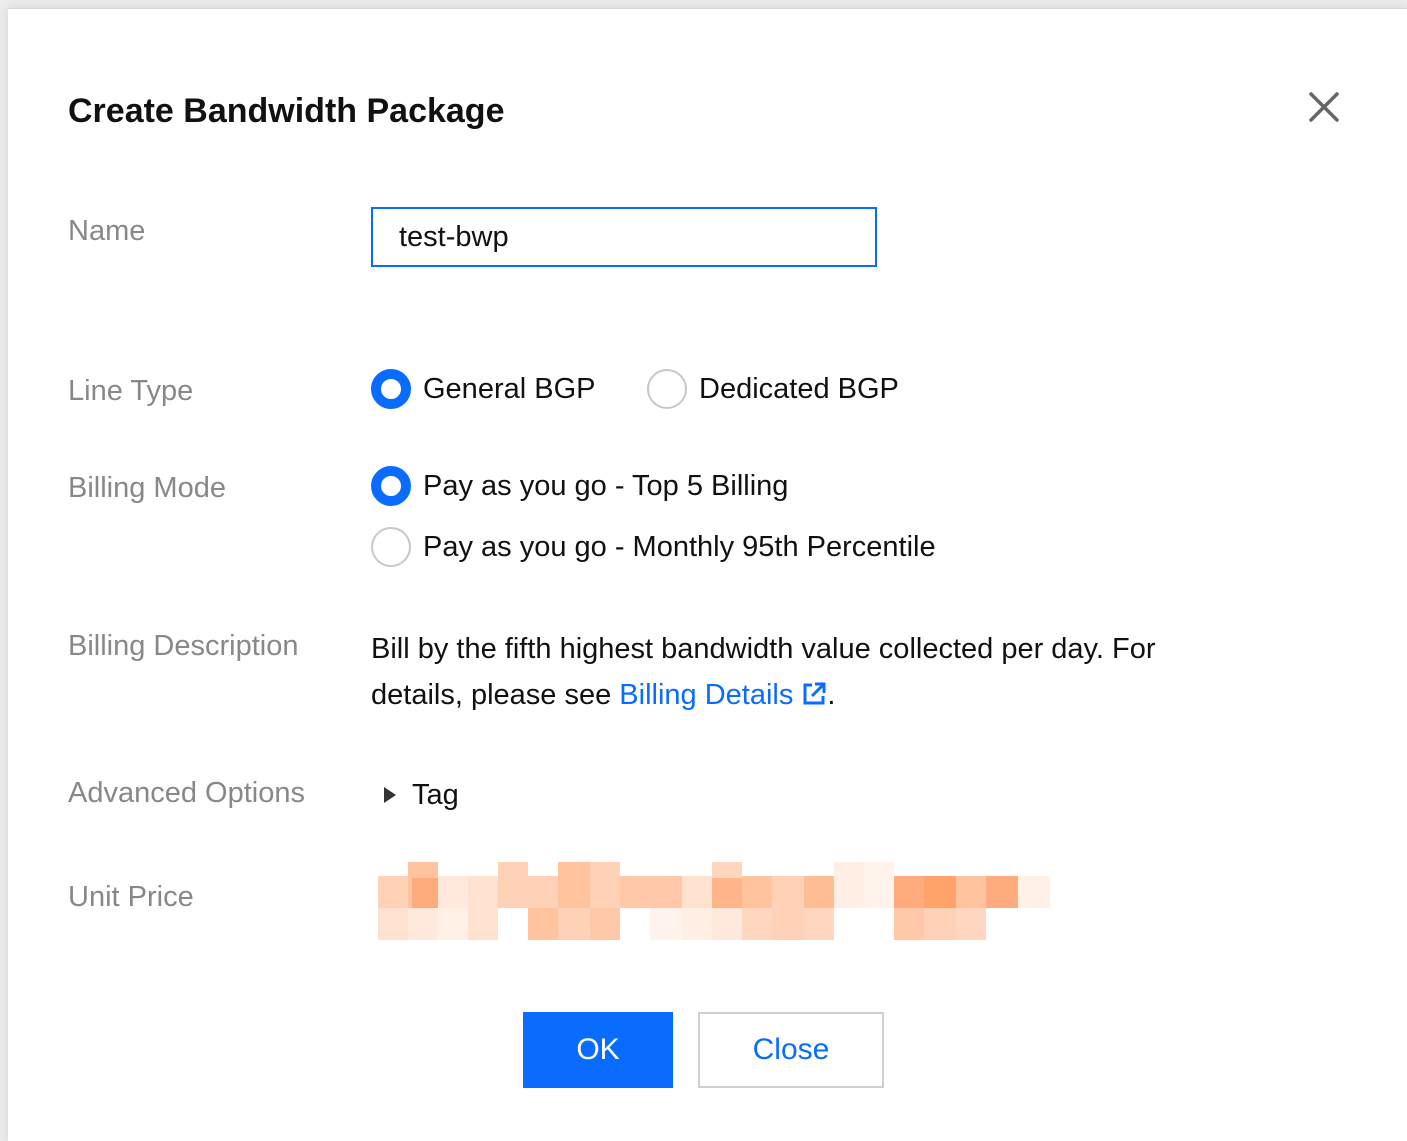 The image size is (1407, 1141). What do you see at coordinates (831, 695) in the screenshot?
I see `billing-description-suffix: .` at bounding box center [831, 695].